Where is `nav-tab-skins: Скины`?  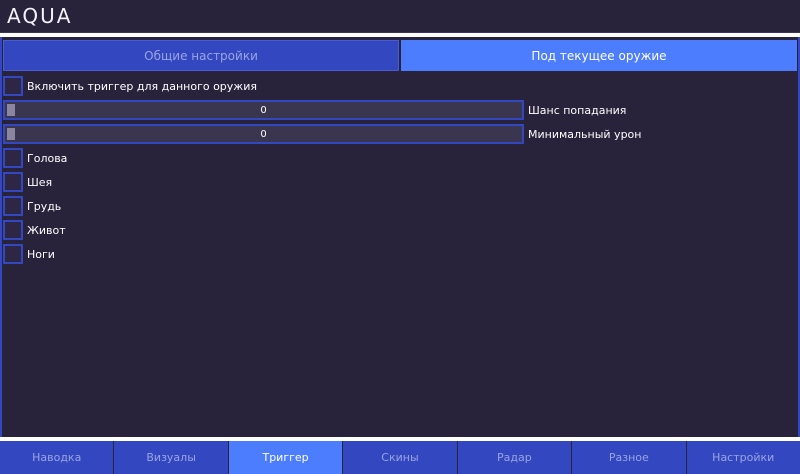 nav-tab-skins: Скины is located at coordinates (400, 457).